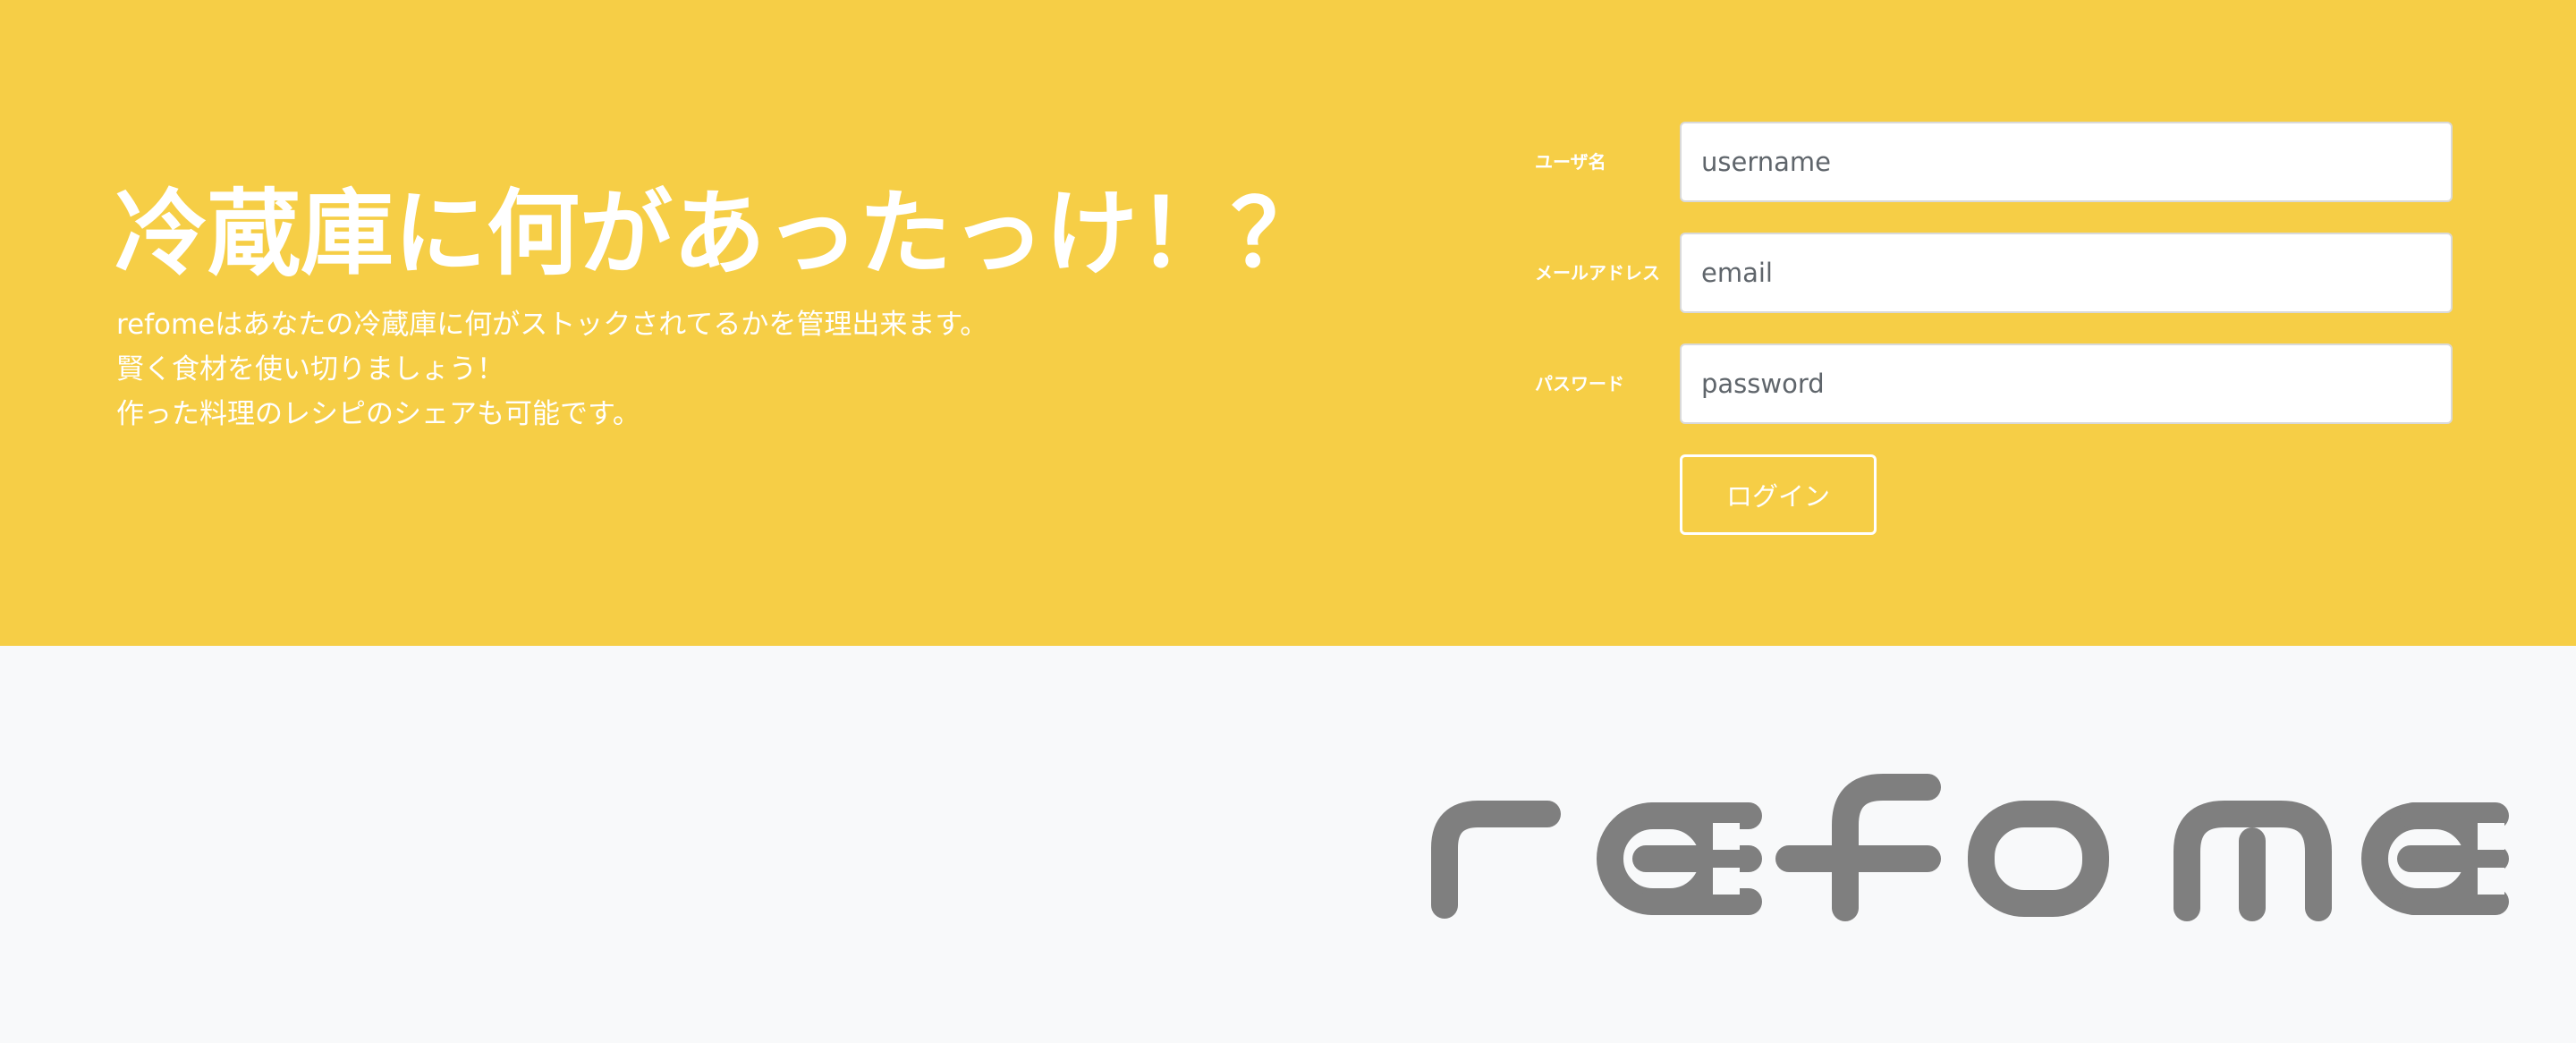  I want to click on password-label: パスワード, so click(1579, 383).